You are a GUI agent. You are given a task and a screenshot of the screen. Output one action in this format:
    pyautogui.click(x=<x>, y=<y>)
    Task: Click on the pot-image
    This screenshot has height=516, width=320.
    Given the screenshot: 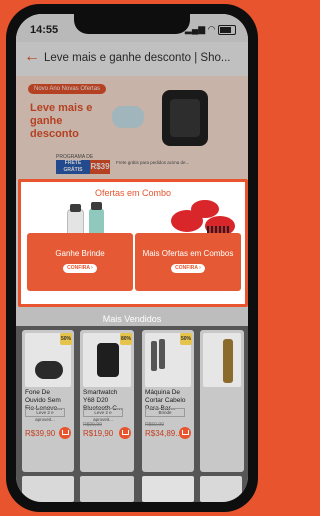 What is the action you would take?
    pyautogui.click(x=187, y=221)
    